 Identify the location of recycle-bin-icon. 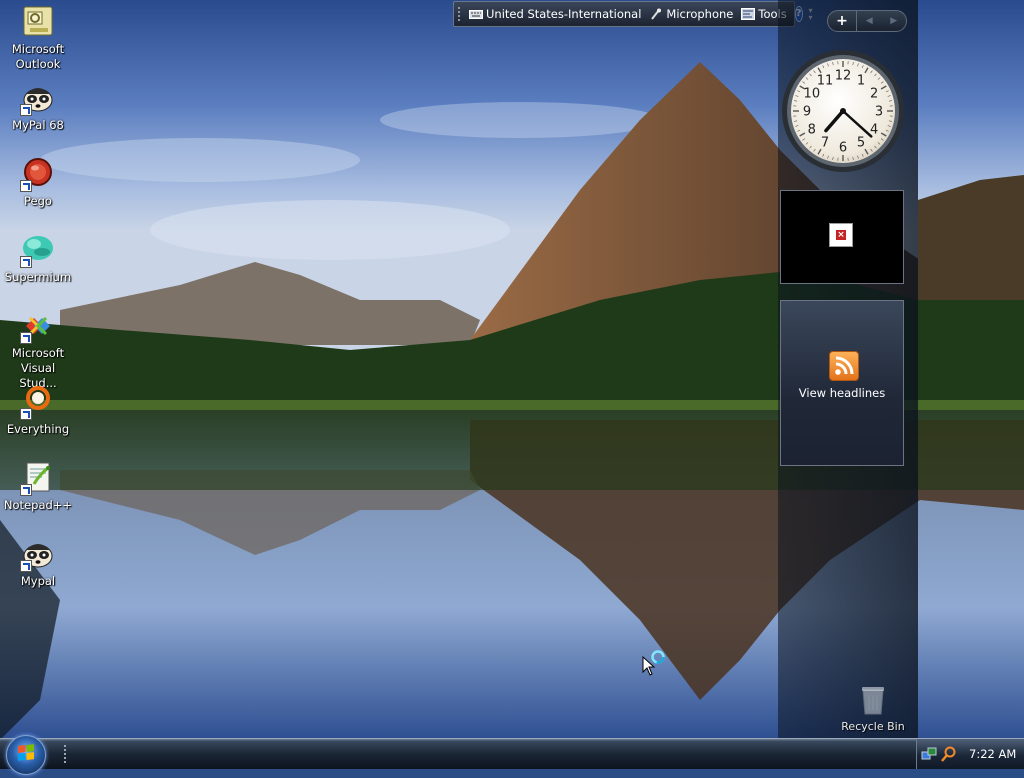
(873, 700).